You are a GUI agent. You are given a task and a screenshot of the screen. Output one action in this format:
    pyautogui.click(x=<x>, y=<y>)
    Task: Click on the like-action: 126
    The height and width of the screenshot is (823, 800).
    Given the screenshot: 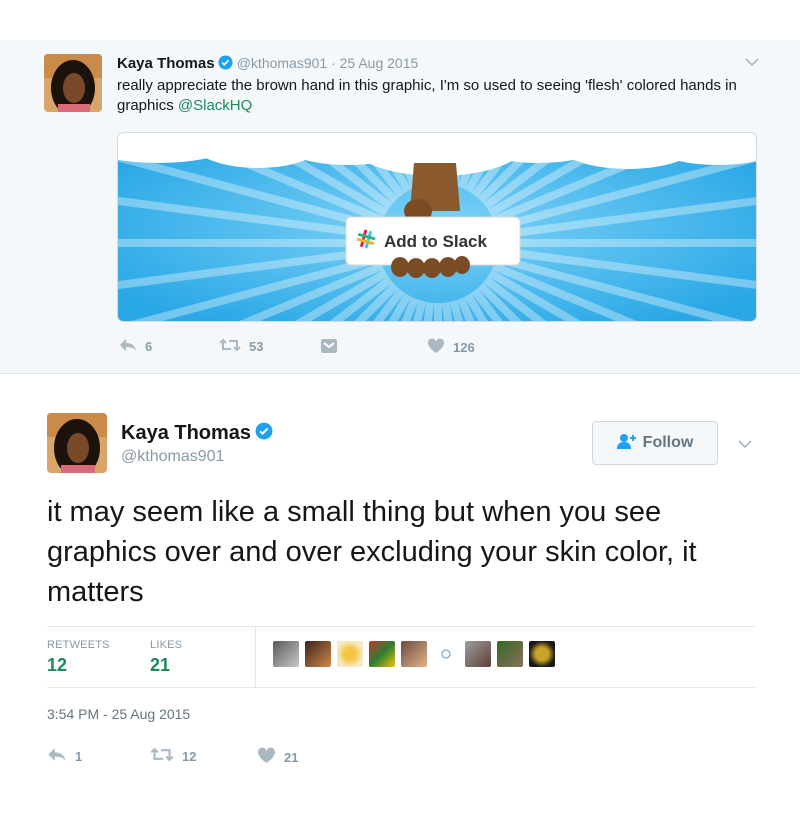 What is the action you would take?
    pyautogui.click(x=451, y=347)
    